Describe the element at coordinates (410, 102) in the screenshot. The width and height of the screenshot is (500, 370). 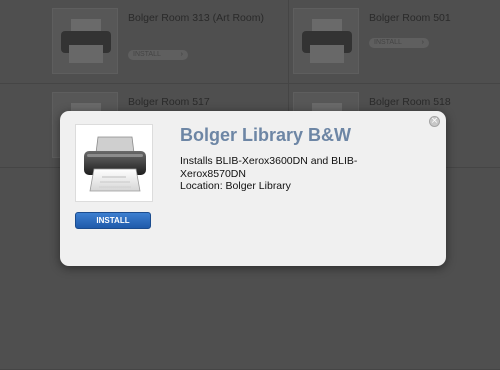
I see `printer-name: Bolger Room 518` at that location.